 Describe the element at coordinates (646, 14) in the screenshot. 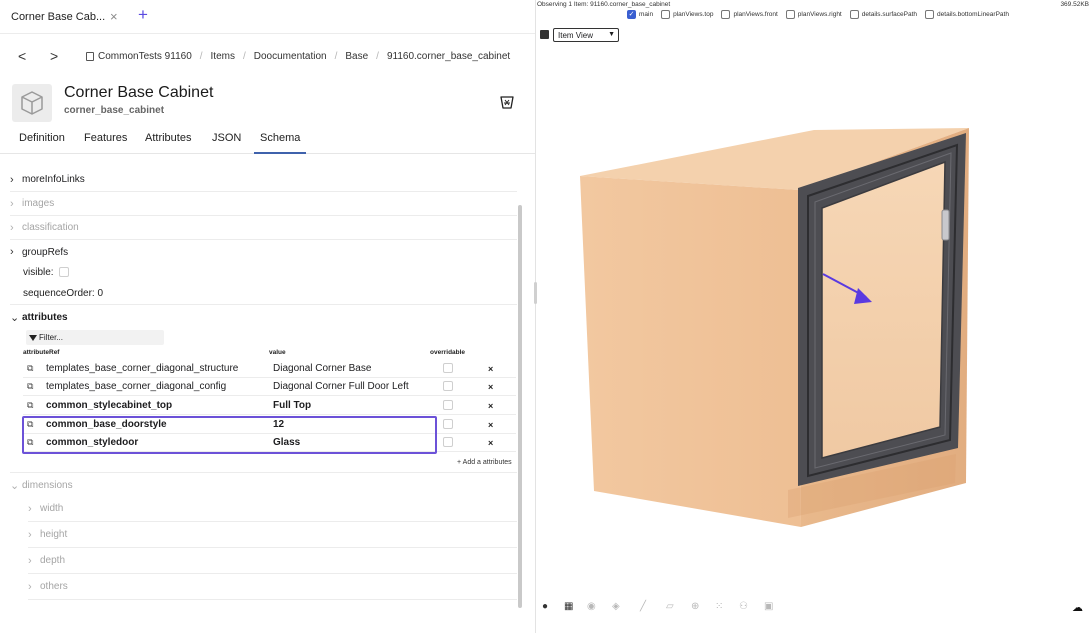

I see `toggle-label: main` at that location.